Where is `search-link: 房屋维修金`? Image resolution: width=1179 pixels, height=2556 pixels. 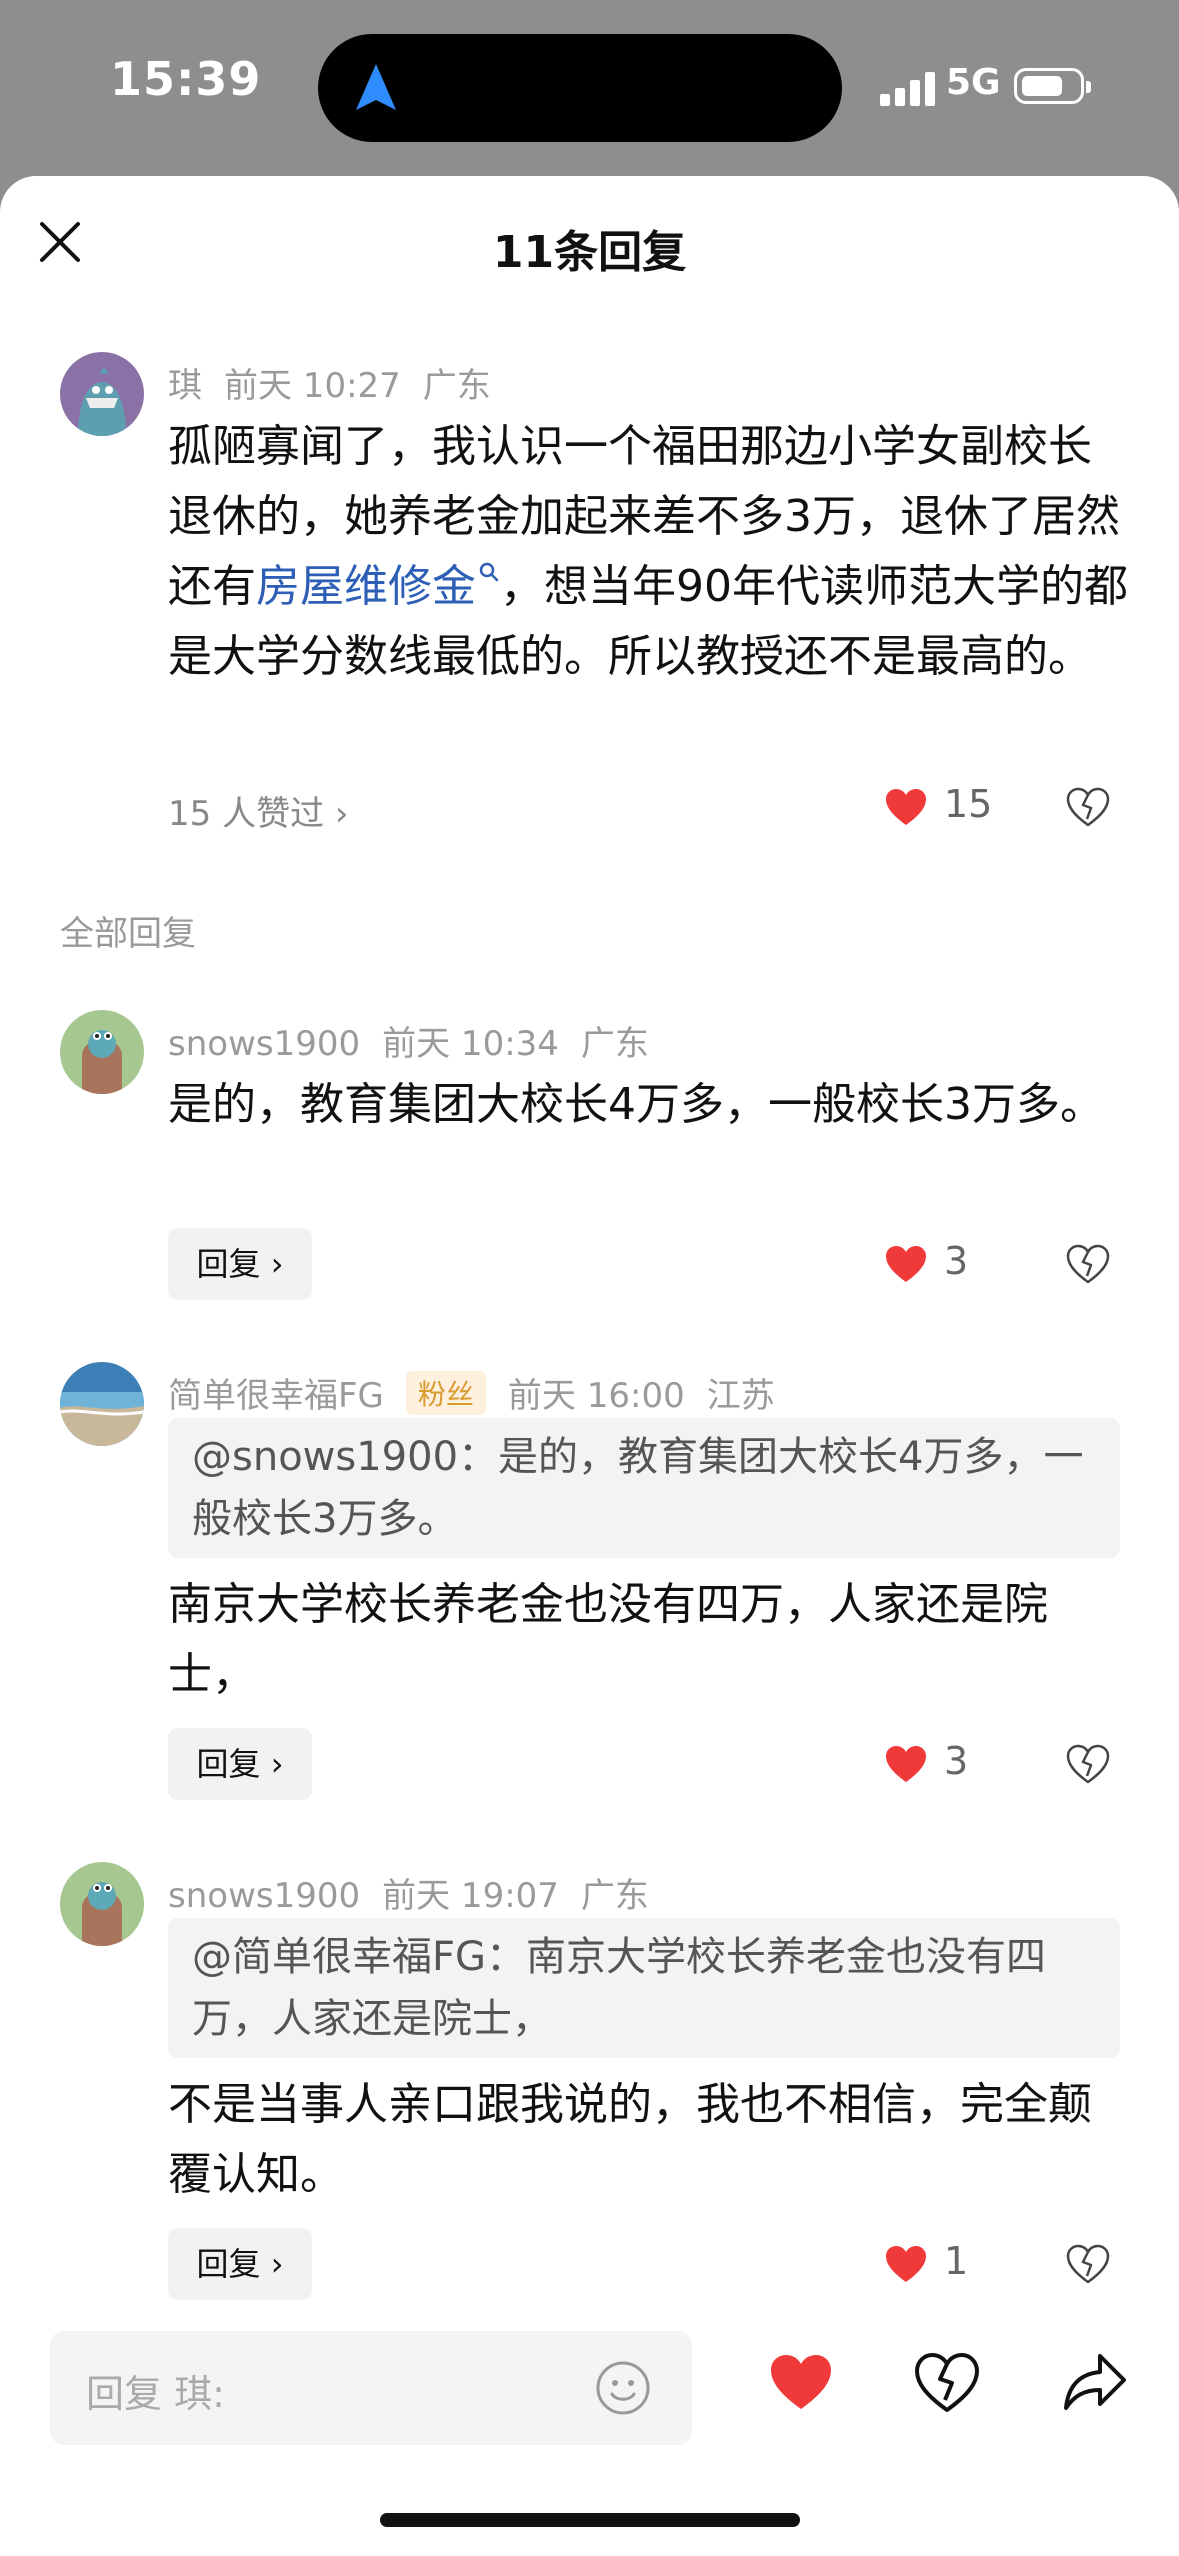 search-link: 房屋维修金 is located at coordinates (378, 586).